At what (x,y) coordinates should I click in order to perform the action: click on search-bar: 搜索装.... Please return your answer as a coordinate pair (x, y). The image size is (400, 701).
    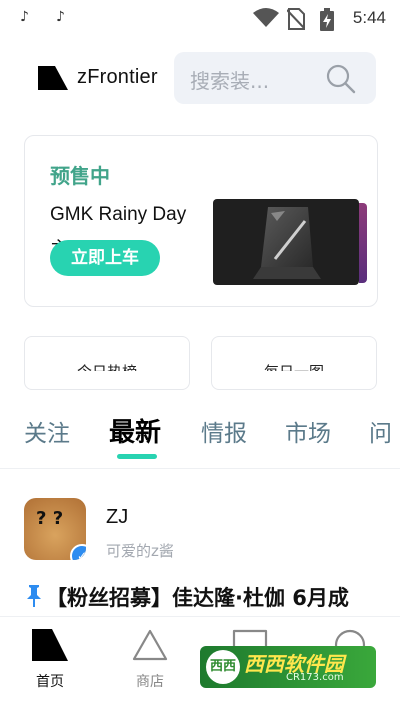
    Looking at the image, I should click on (275, 78).